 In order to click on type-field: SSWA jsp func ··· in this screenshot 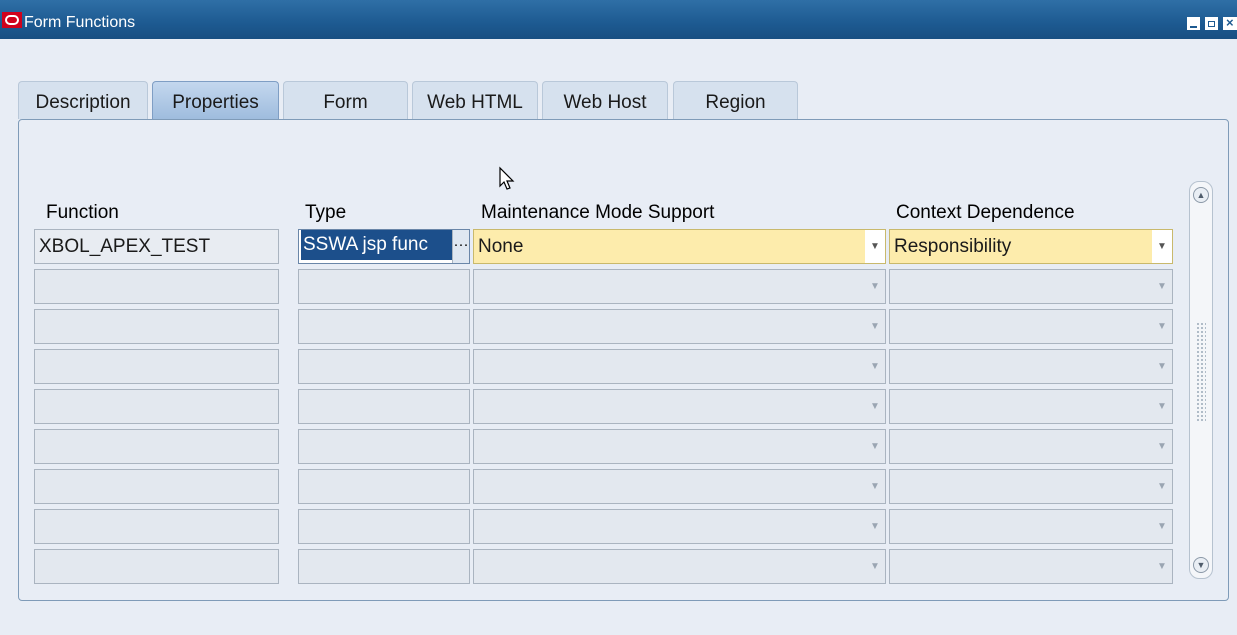, I will do `click(384, 246)`.